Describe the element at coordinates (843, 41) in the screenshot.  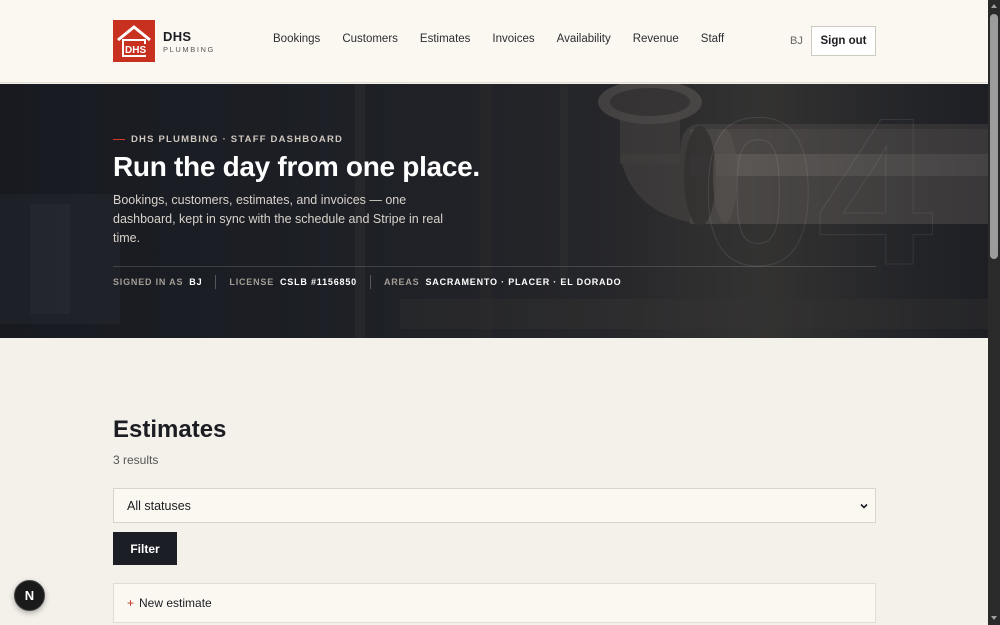
I see `sign-out-button: Sign out` at that location.